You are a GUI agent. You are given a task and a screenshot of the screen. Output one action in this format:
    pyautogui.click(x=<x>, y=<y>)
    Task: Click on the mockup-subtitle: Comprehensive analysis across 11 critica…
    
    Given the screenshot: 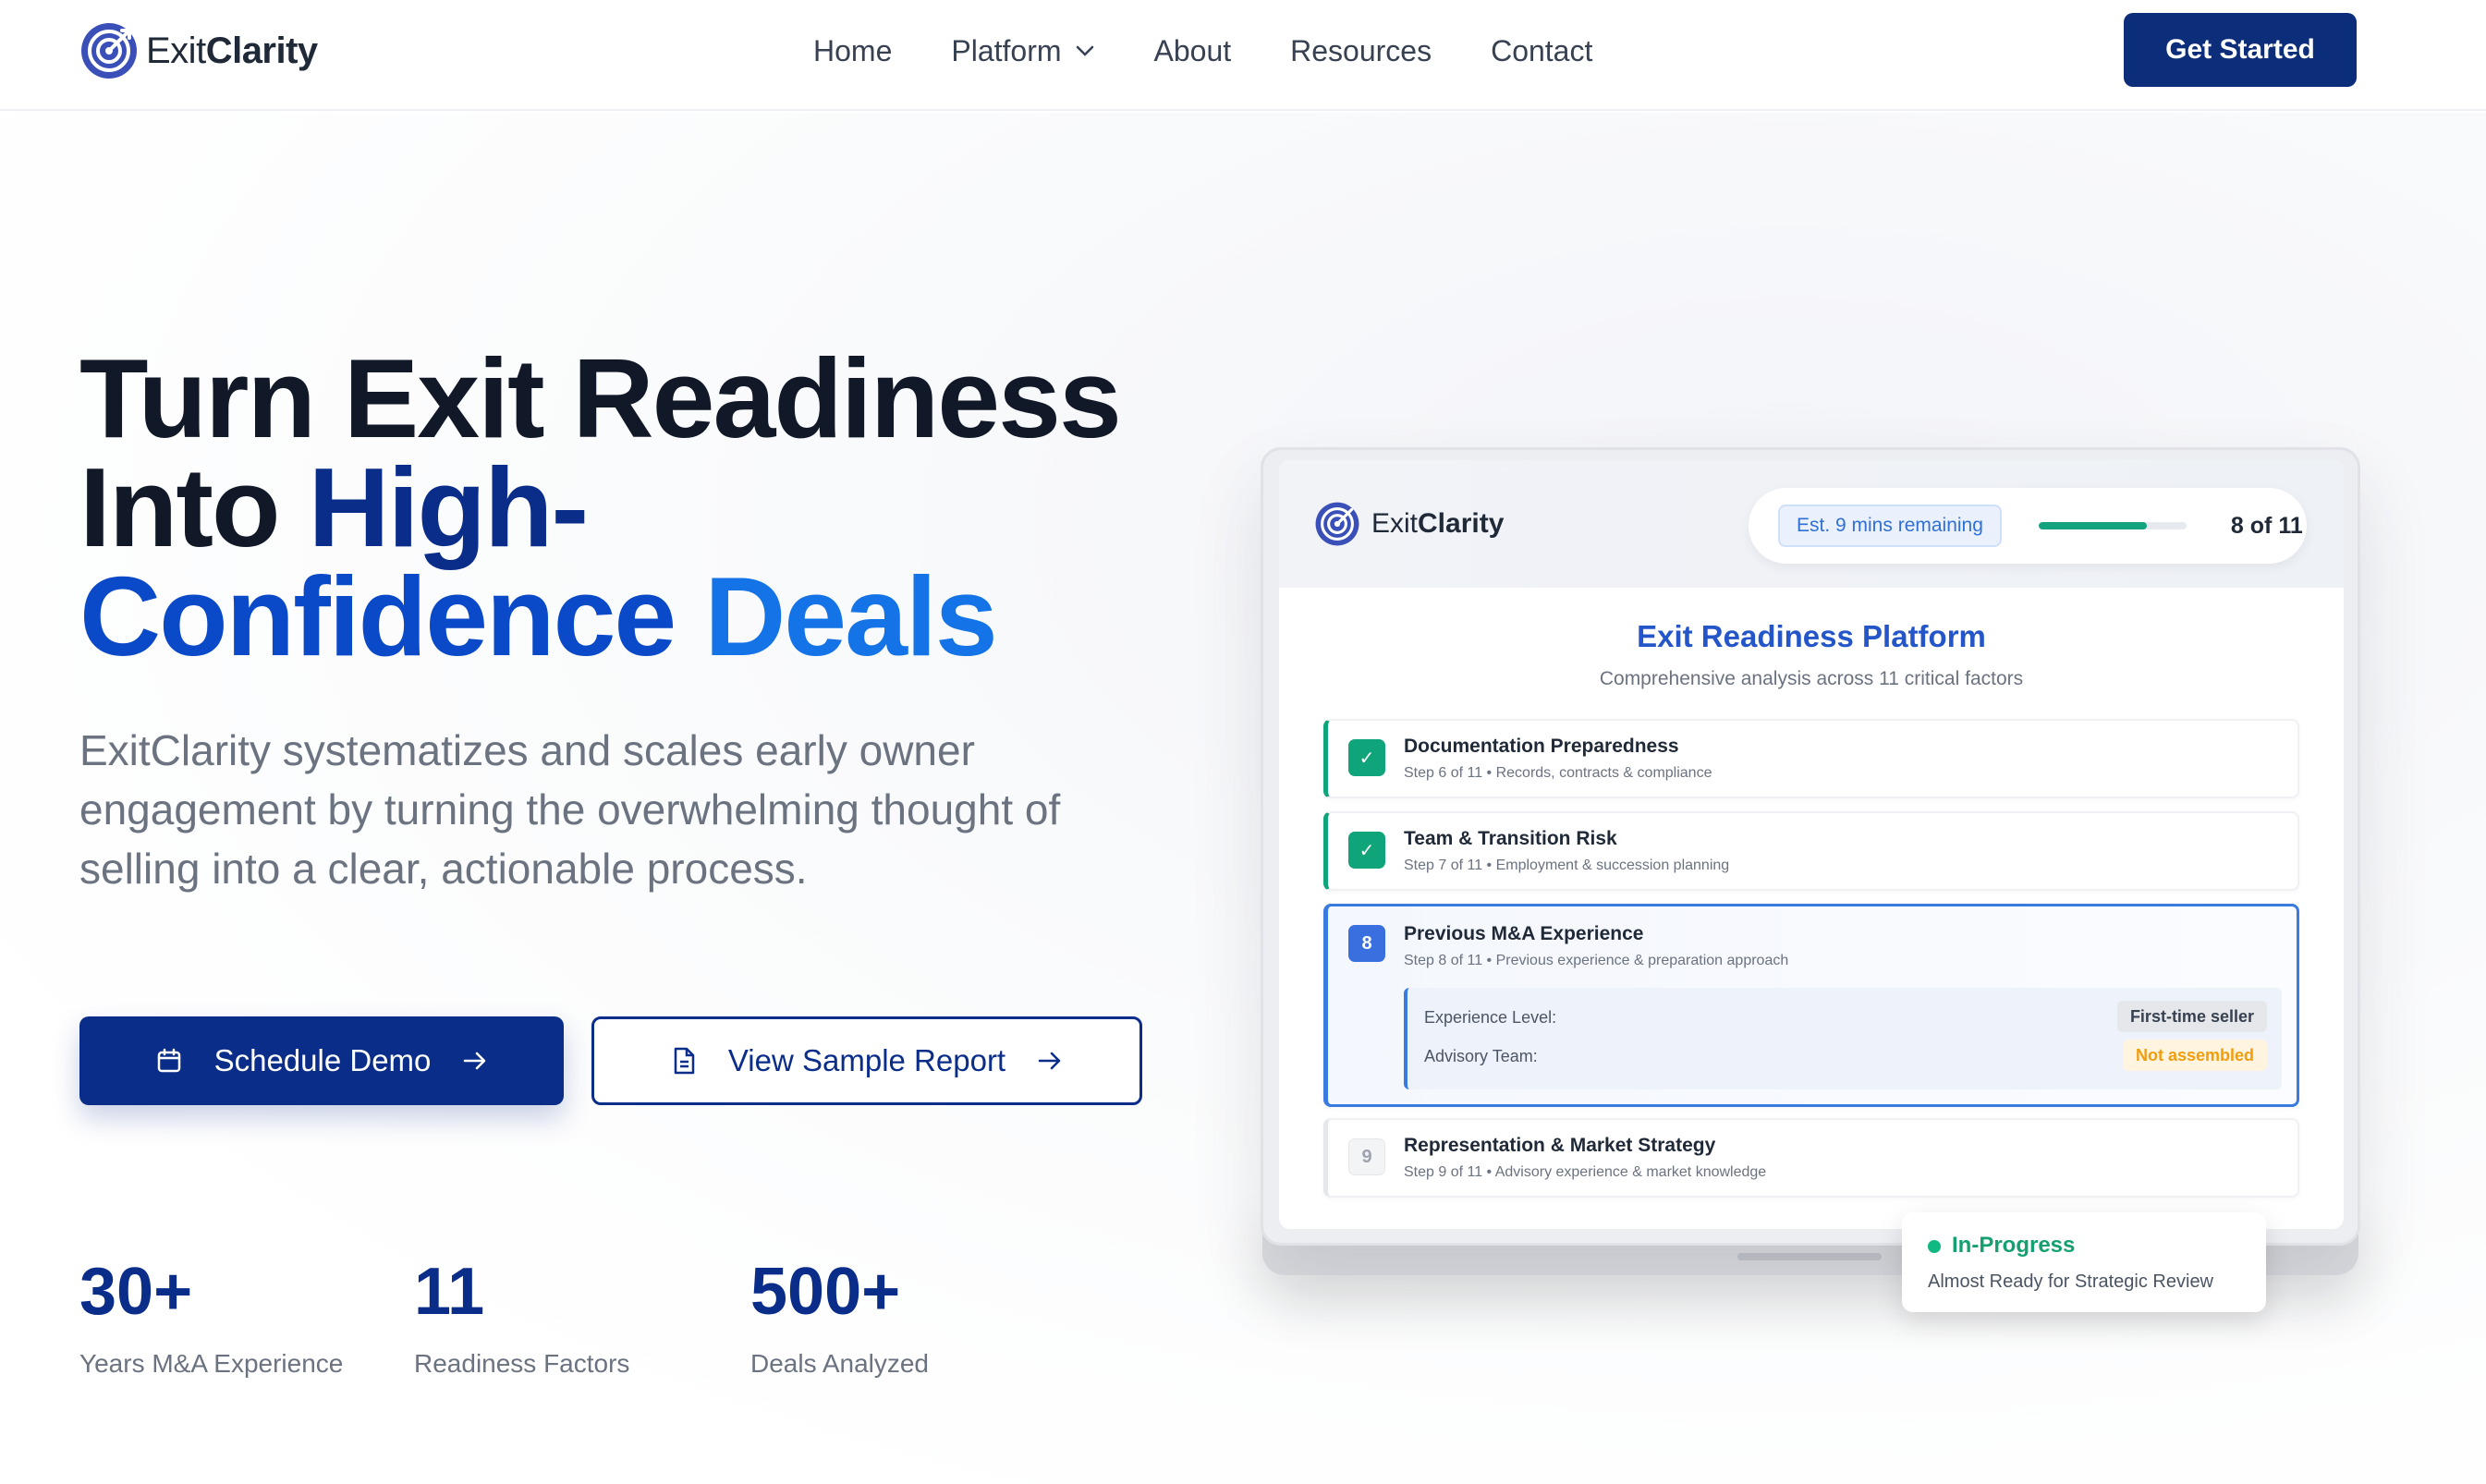 What is the action you would take?
    pyautogui.click(x=1811, y=678)
    